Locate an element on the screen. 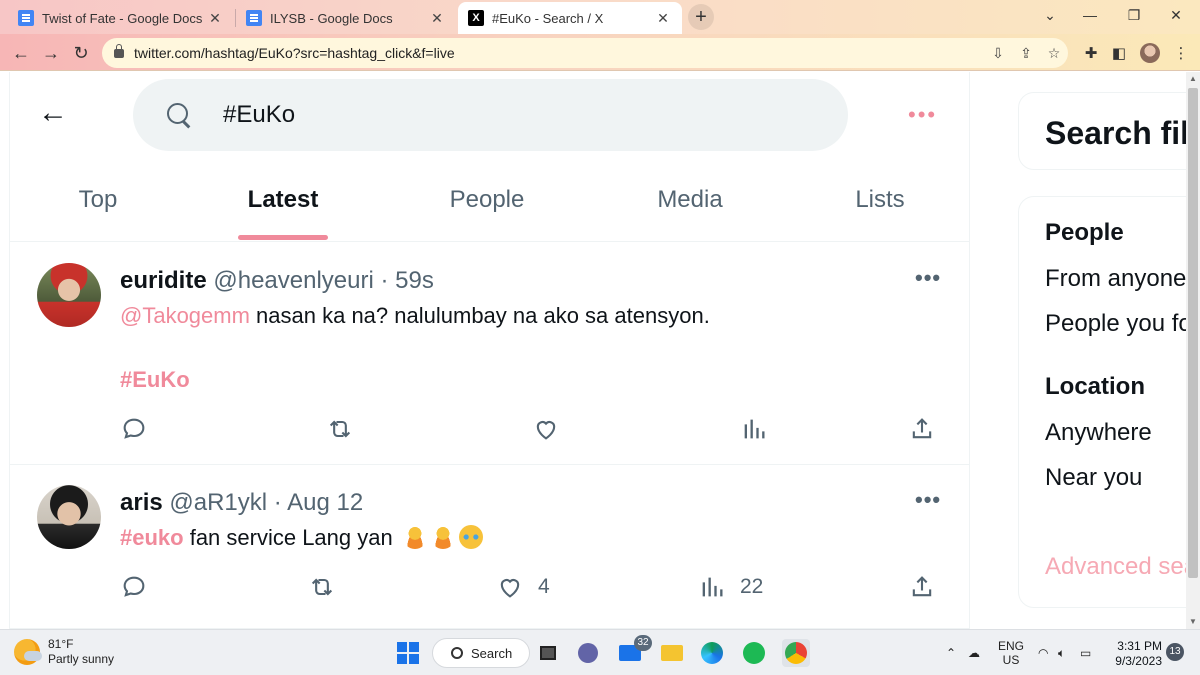  restore-button: ❐ is located at coordinates (1134, 15).